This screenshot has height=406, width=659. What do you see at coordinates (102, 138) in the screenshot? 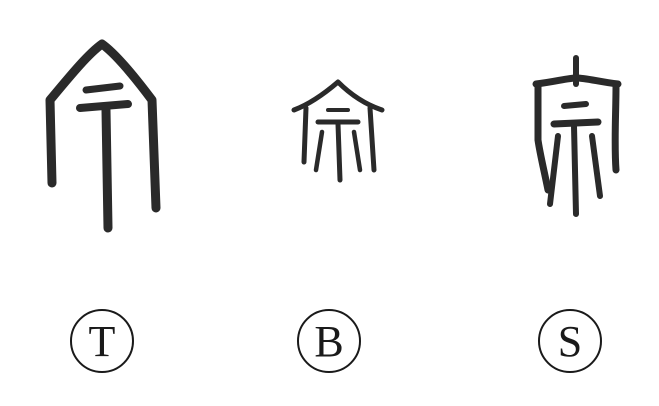
I see `glyph-t` at bounding box center [102, 138].